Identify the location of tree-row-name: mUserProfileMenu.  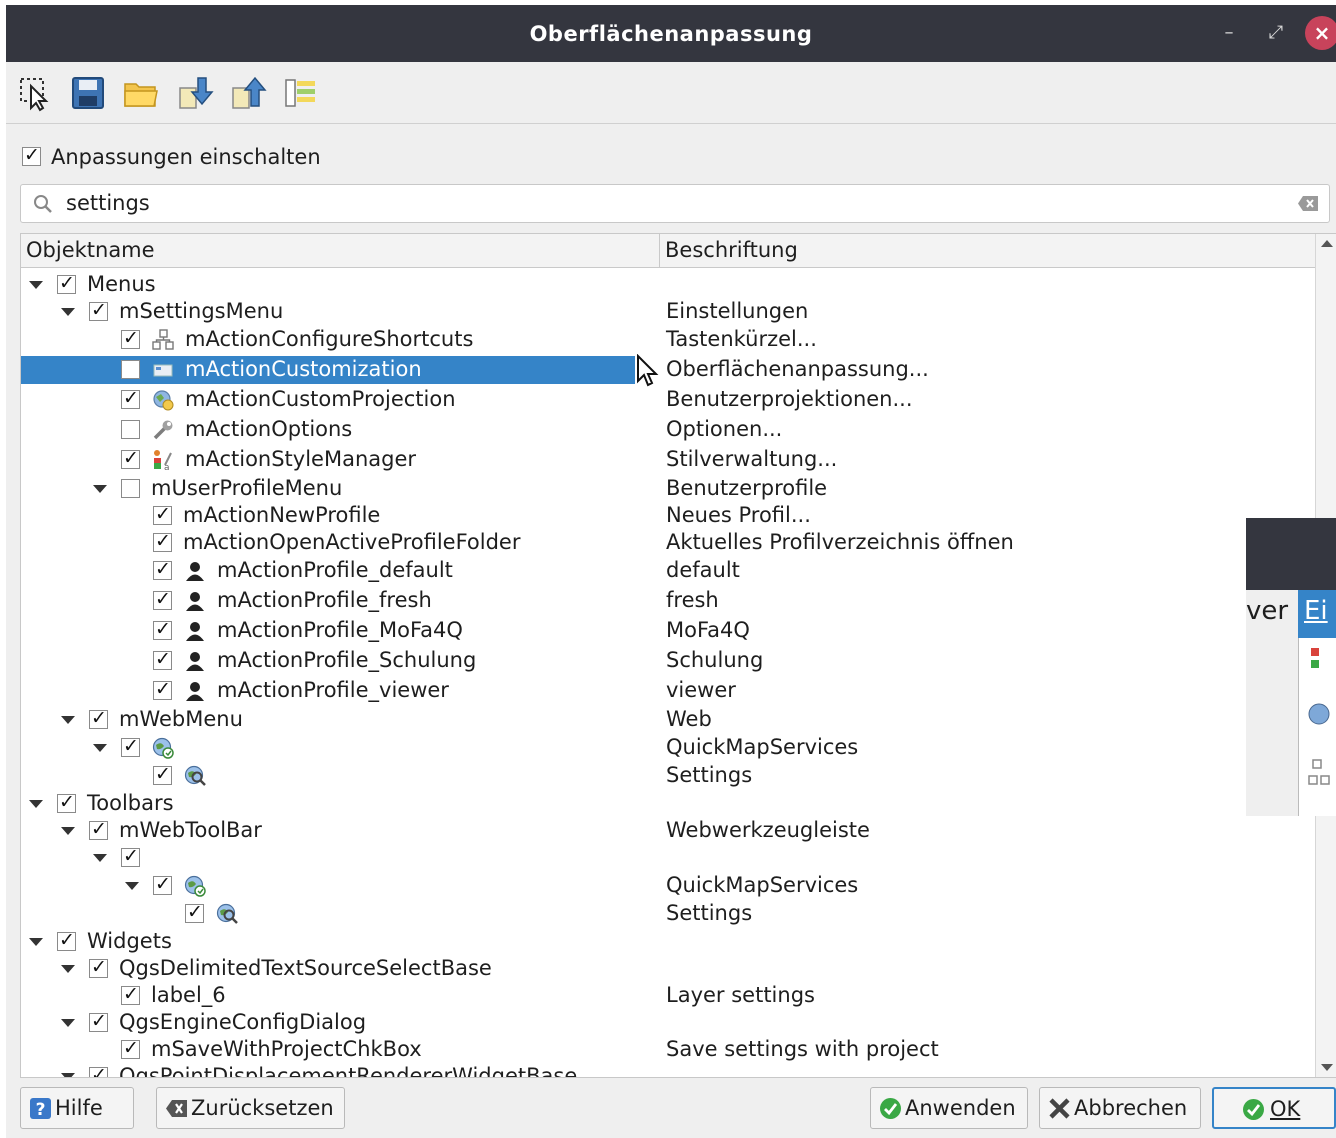
(247, 488).